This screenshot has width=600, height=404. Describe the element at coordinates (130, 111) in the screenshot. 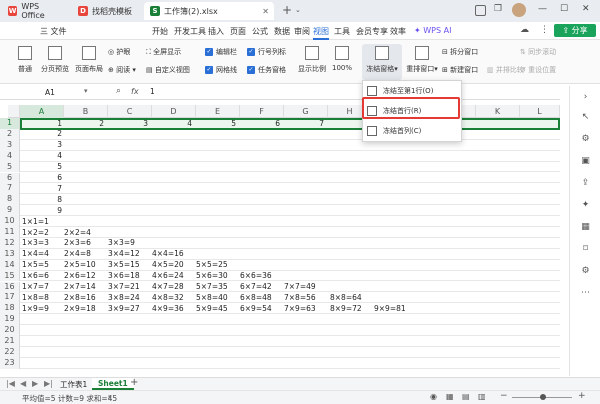

I see `col-header-c: C` at that location.